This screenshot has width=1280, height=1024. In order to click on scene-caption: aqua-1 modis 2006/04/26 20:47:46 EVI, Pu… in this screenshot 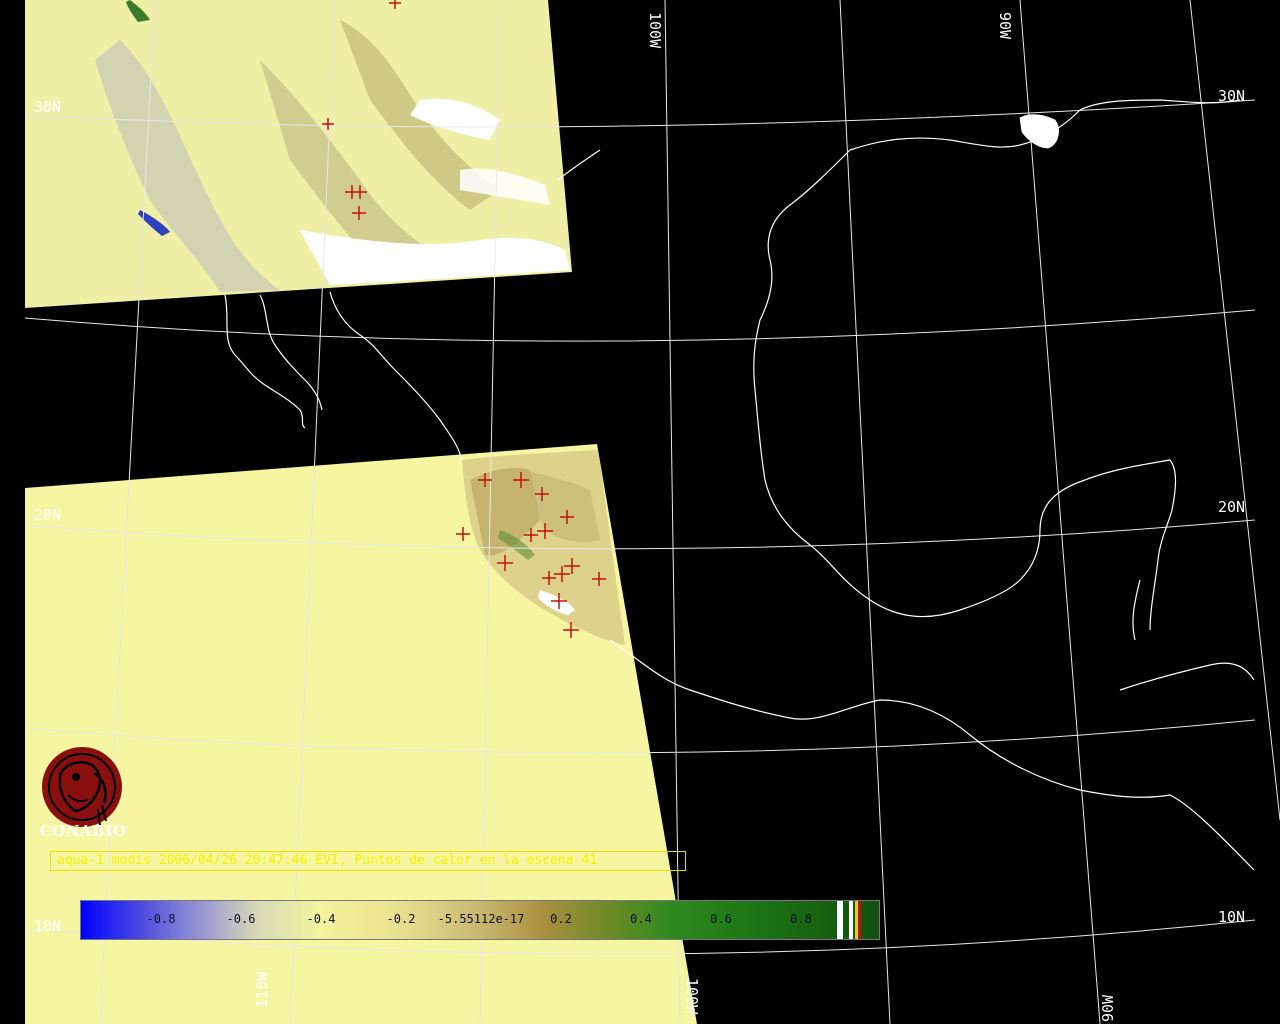, I will do `click(368, 861)`.